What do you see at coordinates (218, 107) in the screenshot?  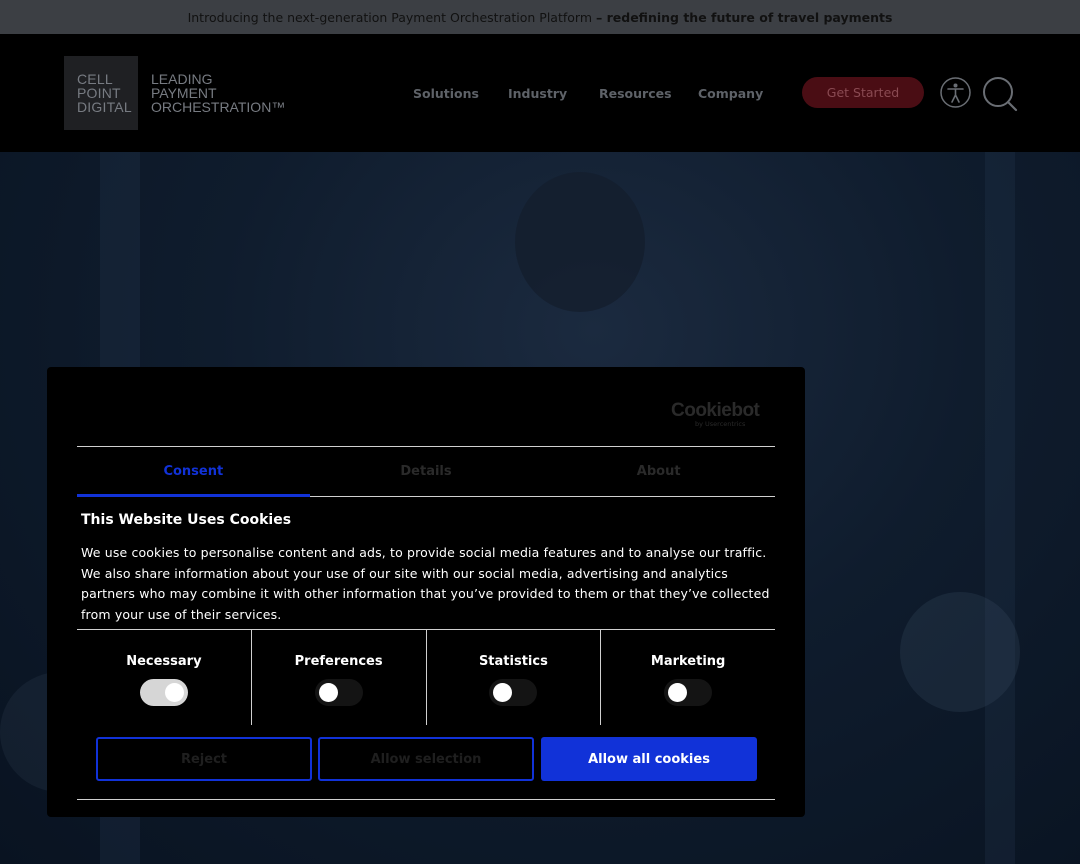 I see `tagline-line: ORCHESTRATION™` at bounding box center [218, 107].